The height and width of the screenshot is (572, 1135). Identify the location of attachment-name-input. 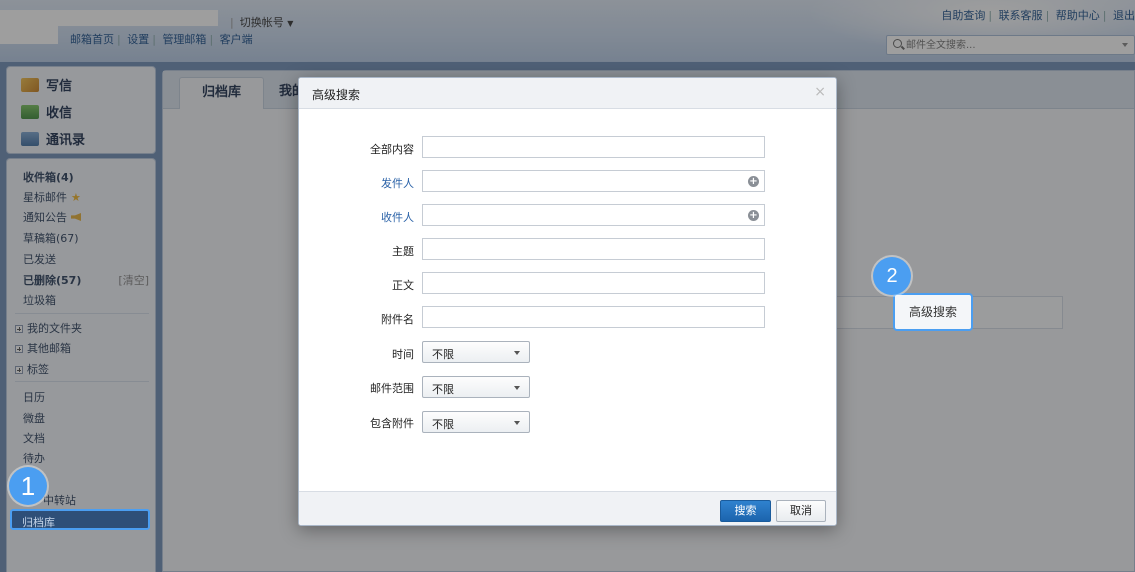
(593, 317).